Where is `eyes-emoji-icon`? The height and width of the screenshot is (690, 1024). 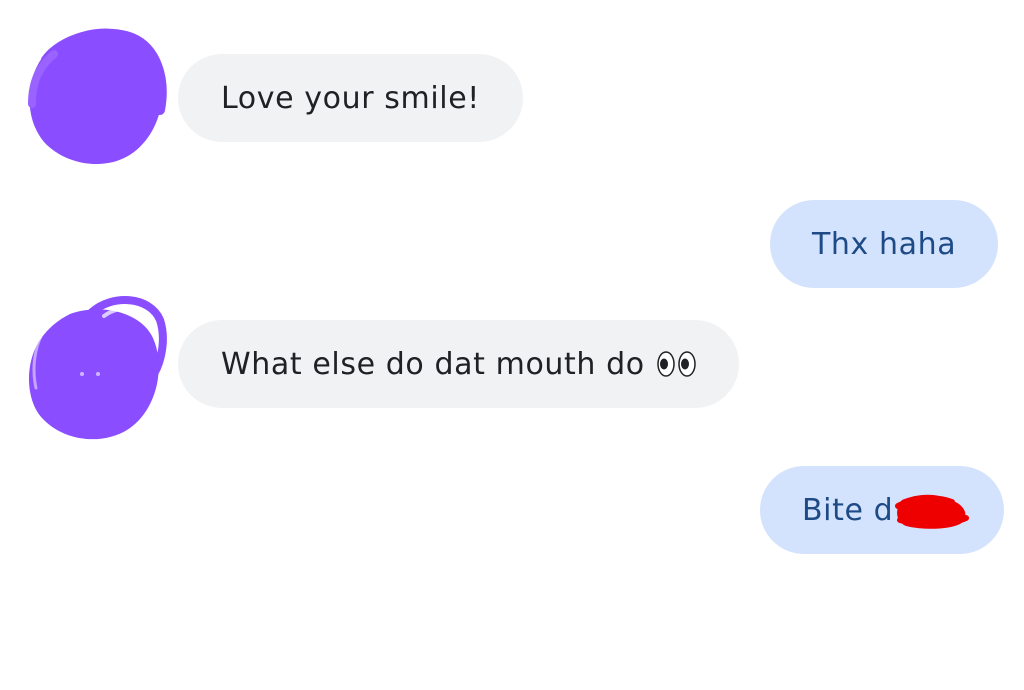
eyes-emoji-icon is located at coordinates (676, 364).